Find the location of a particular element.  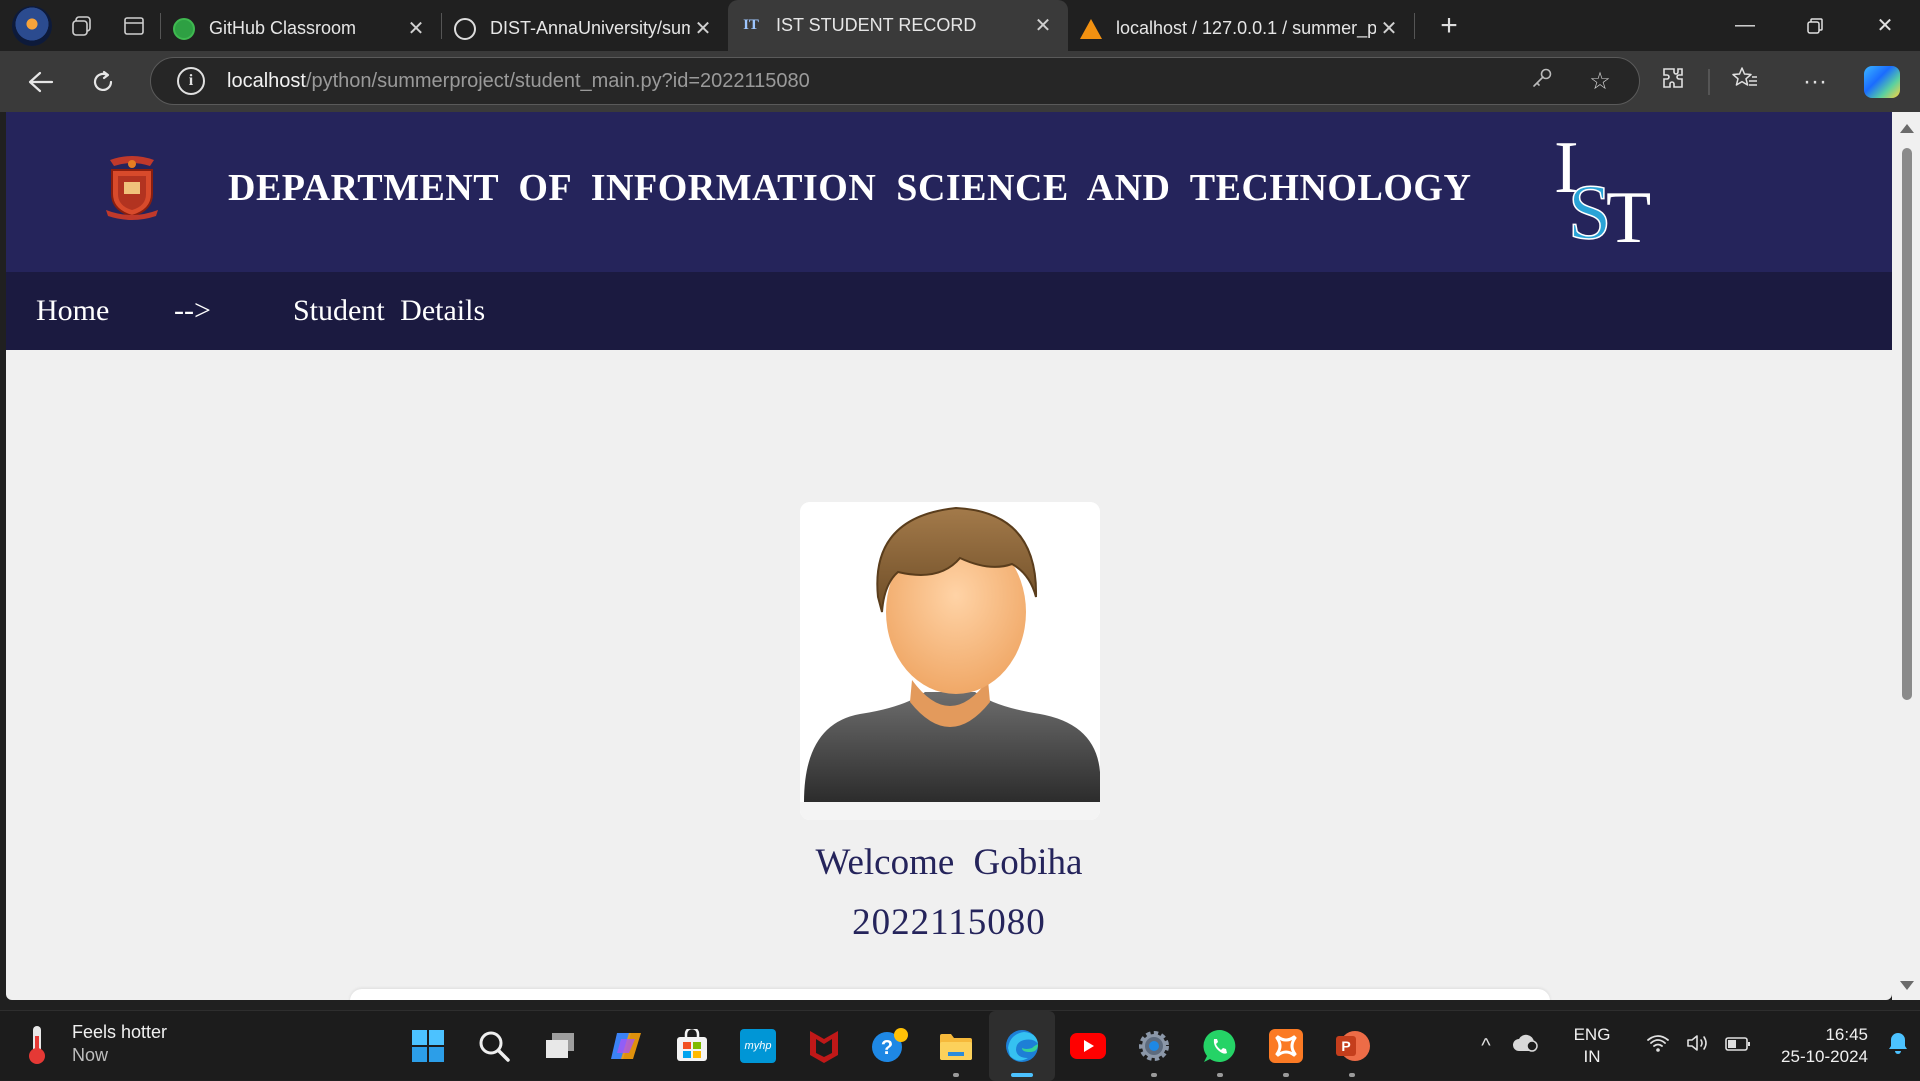

weather-widget: Feels hotter Now is located at coordinates (95, 1044).